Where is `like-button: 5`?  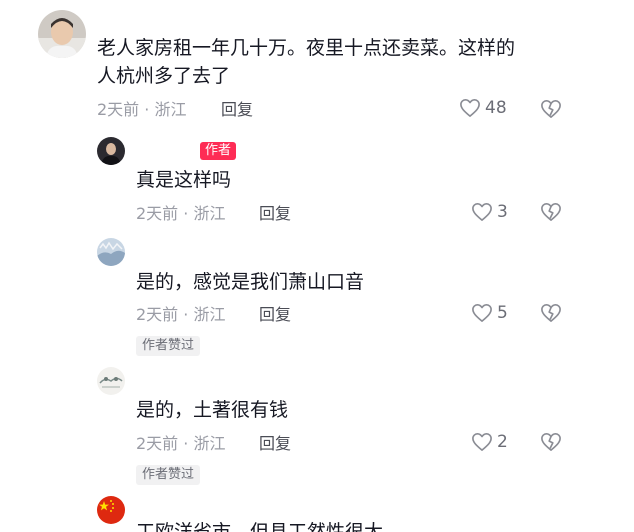 like-button: 5 is located at coordinates (489, 313).